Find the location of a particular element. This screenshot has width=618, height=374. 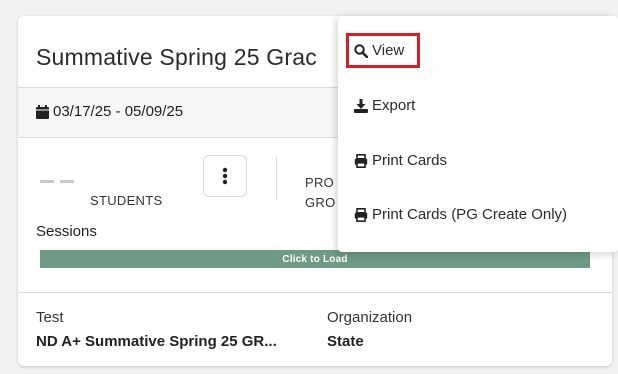

card-title: Summative Spring 25 Grac is located at coordinates (176, 57).